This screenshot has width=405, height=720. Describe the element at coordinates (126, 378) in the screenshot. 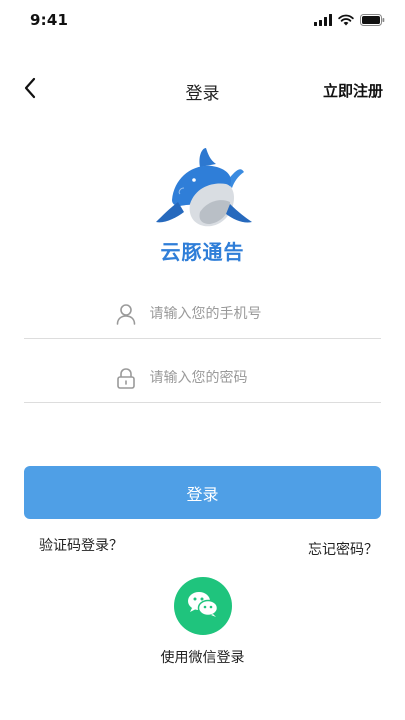

I see `lock-icon` at that location.